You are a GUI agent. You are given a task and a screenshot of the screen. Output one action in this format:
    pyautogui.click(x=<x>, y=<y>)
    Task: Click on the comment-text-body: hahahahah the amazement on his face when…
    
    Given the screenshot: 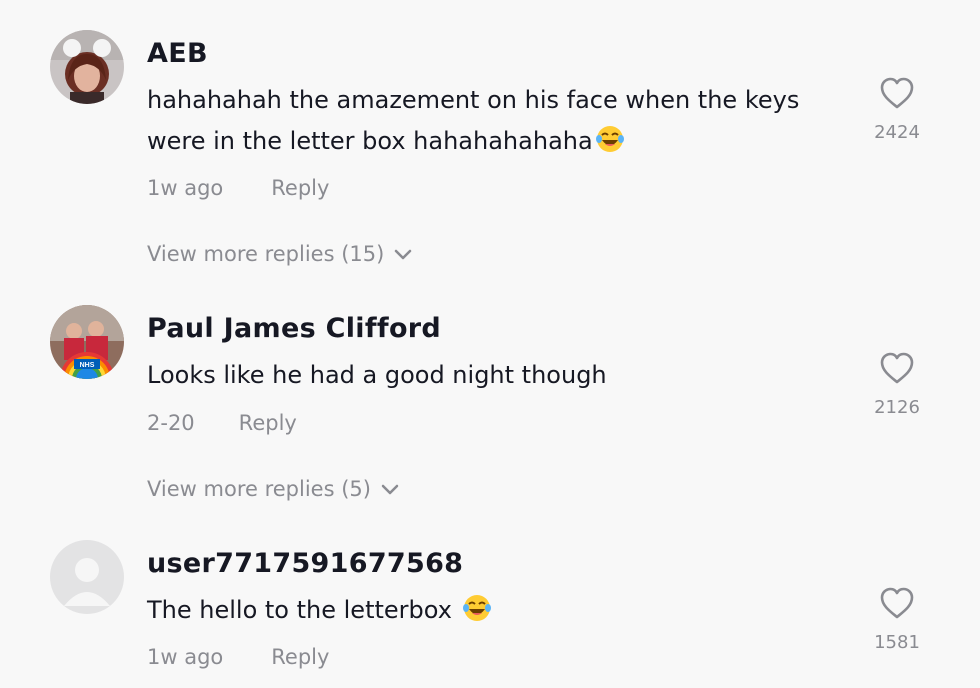 What is the action you would take?
    pyautogui.click(x=473, y=120)
    